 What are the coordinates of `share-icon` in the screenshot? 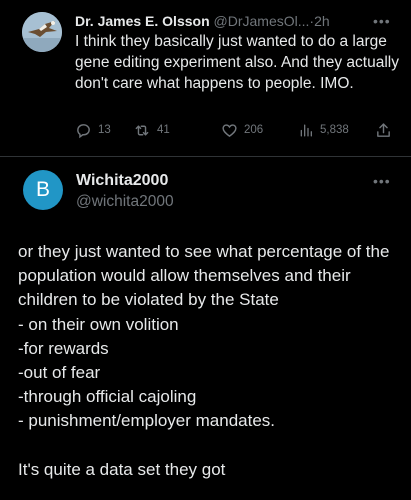 It's located at (383, 129).